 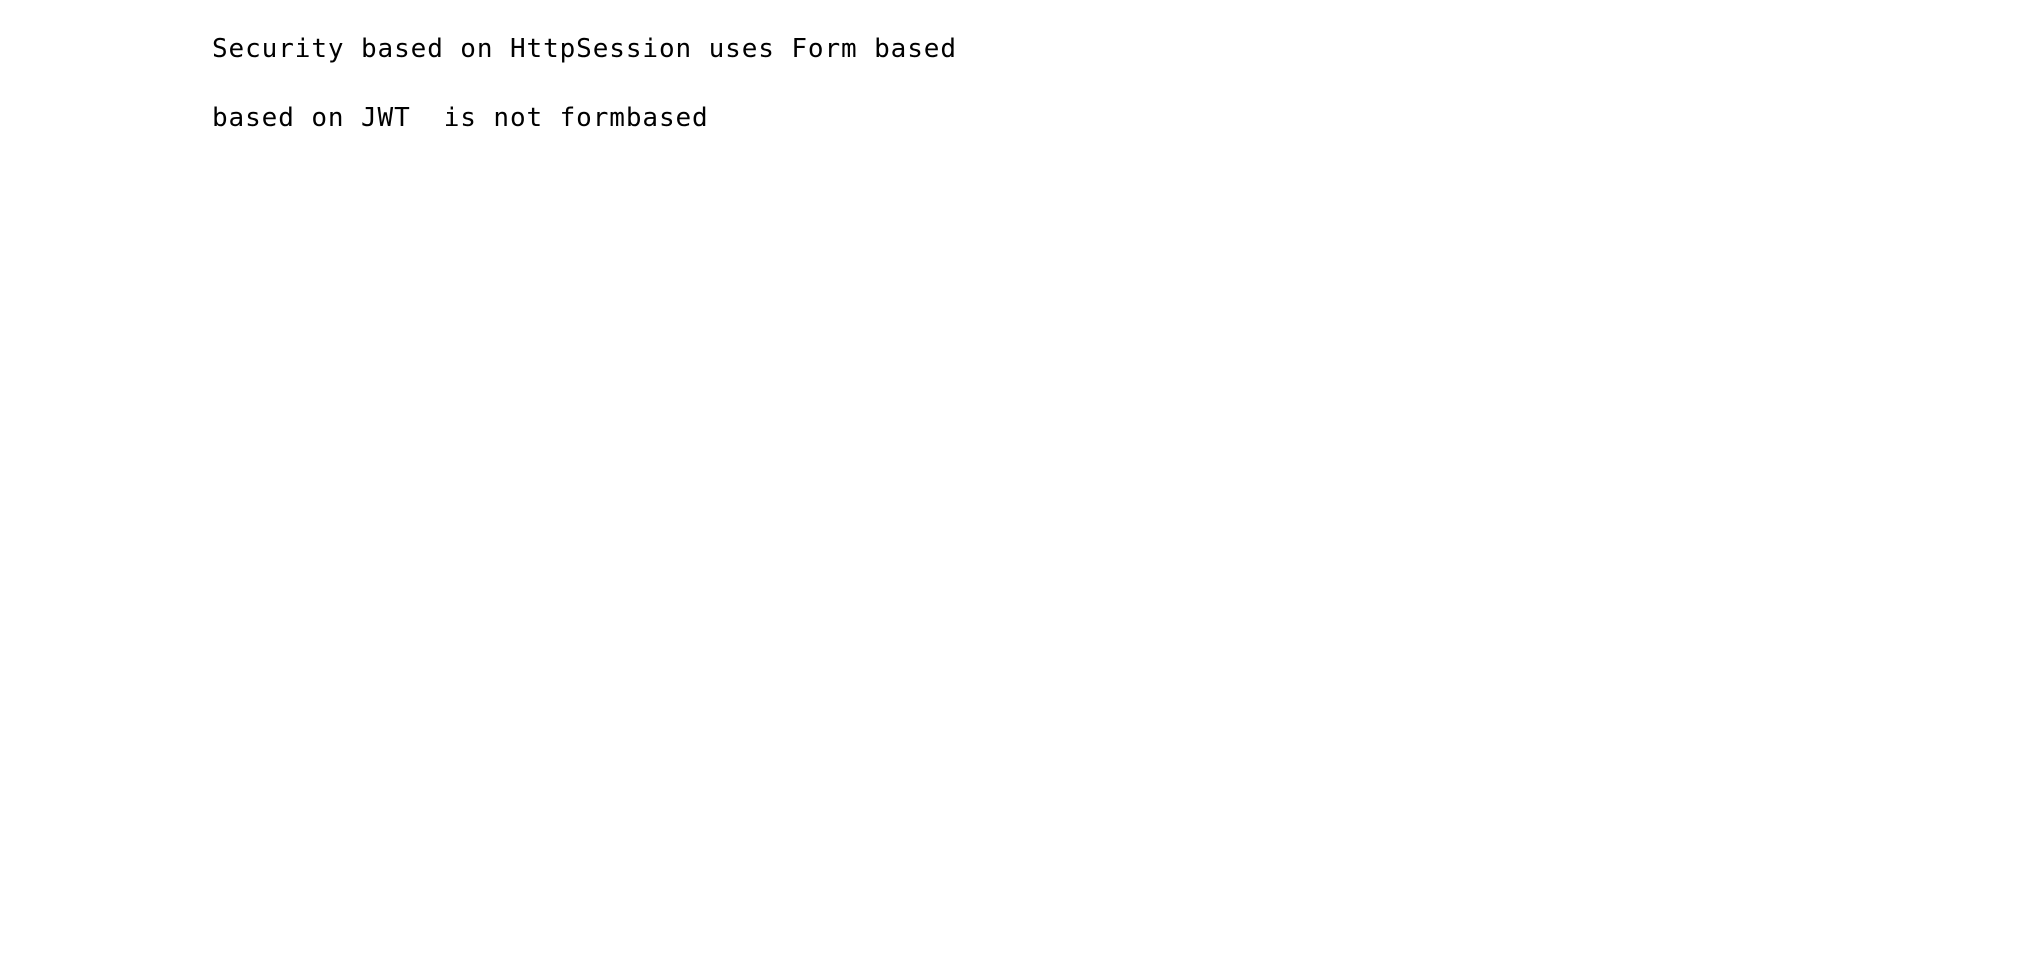 What do you see at coordinates (460, 118) in the screenshot?
I see `text-line-2: based on JWT is not formbased` at bounding box center [460, 118].